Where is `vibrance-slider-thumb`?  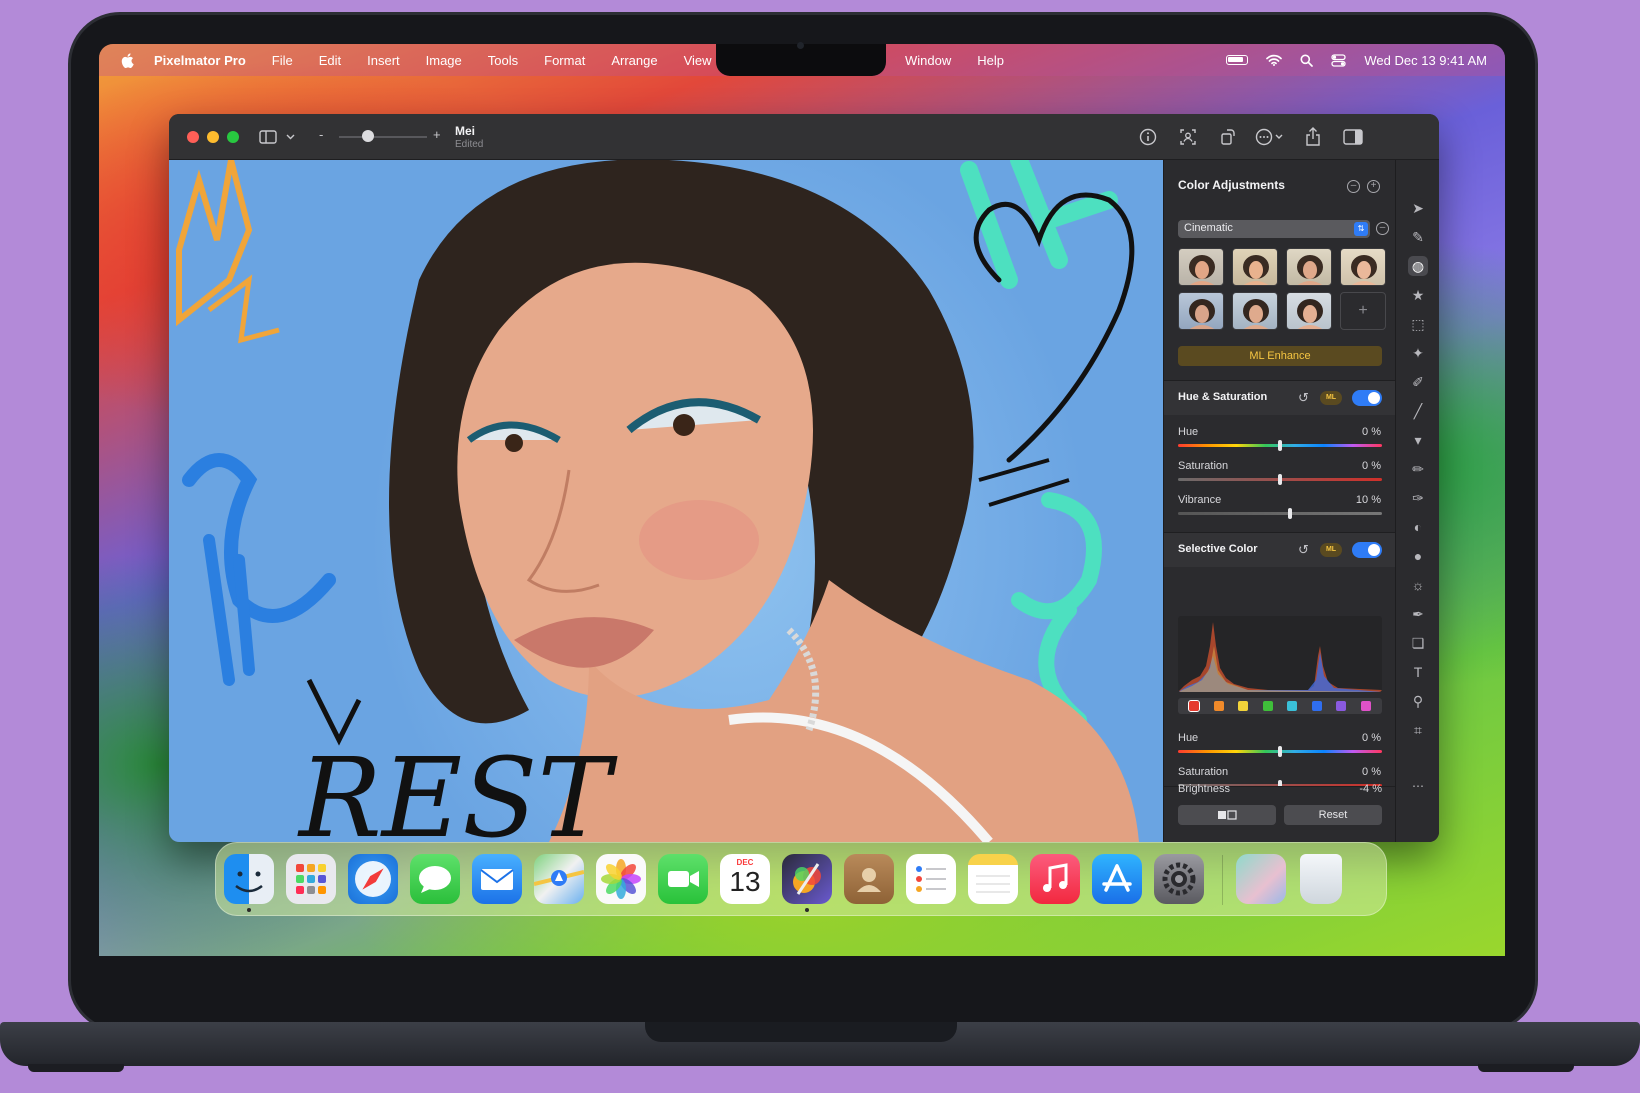 vibrance-slider-thumb is located at coordinates (1290, 513).